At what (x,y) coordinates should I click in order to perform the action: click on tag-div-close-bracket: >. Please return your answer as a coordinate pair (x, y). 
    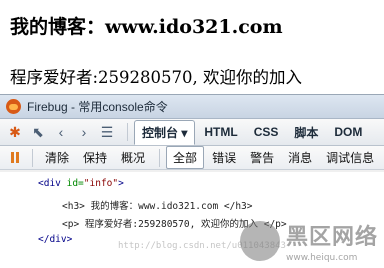
    Looking at the image, I should click on (121, 183).